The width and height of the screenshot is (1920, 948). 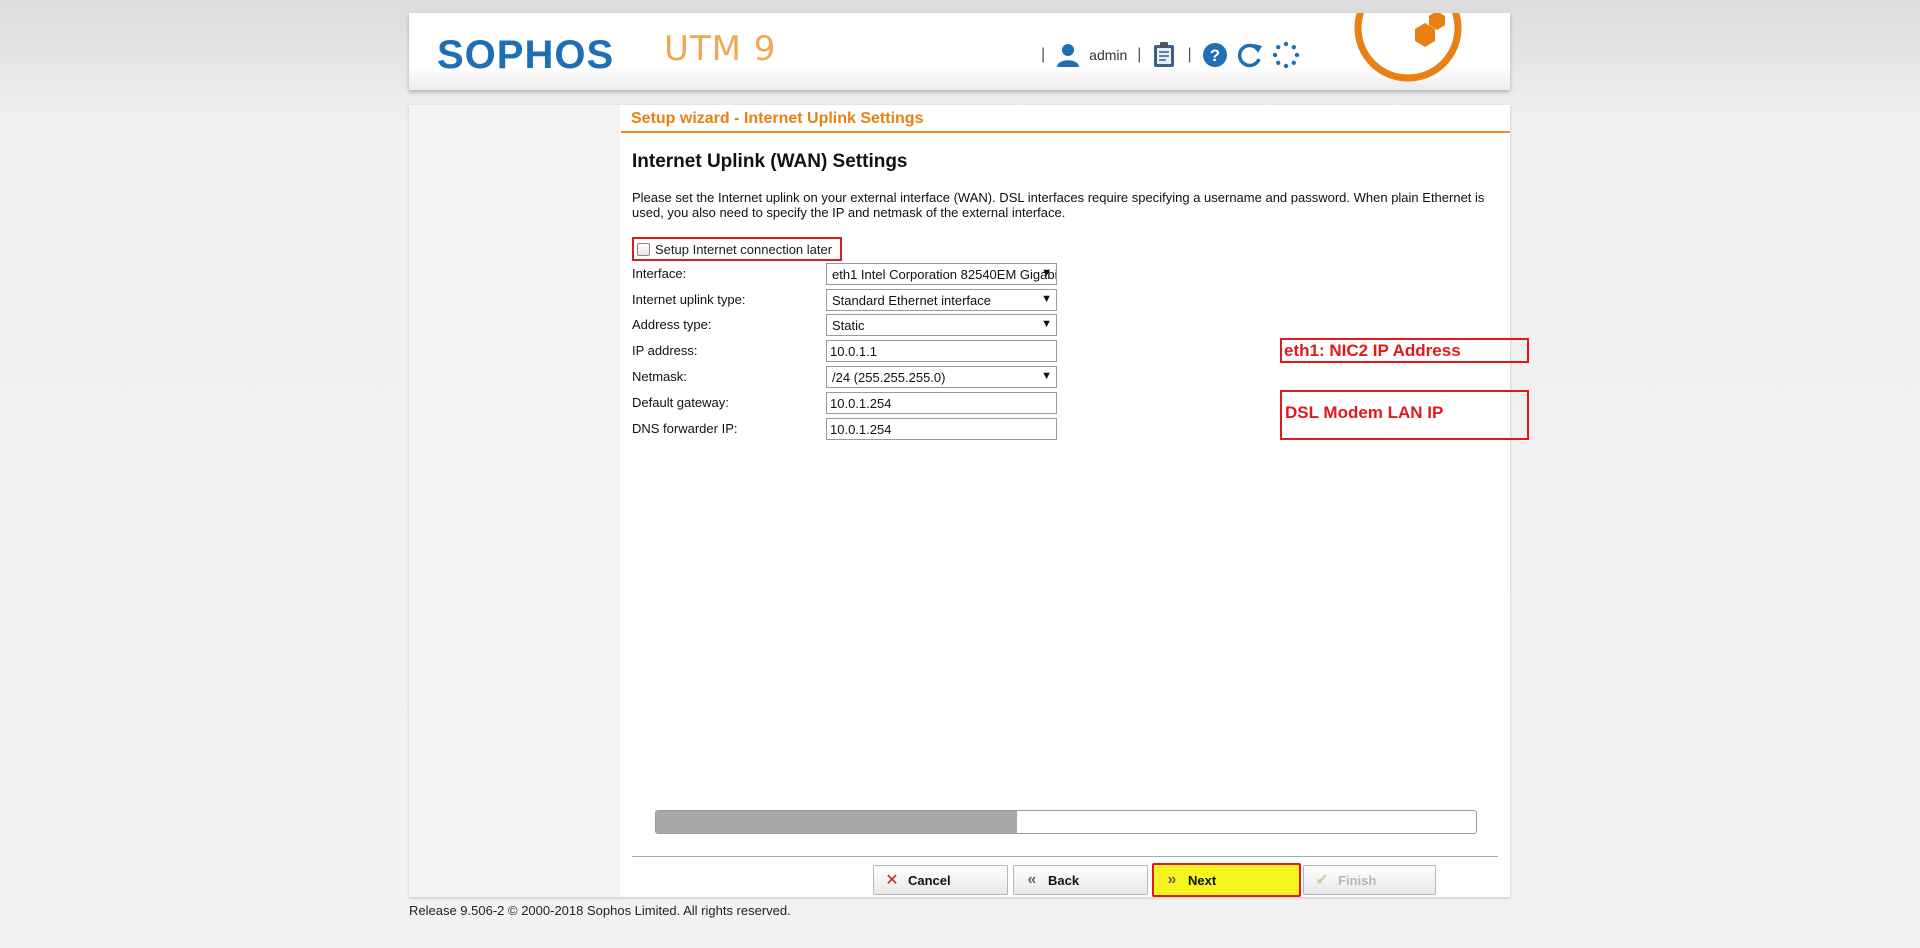 I want to click on ip-address-label: IP address:, so click(x=665, y=350).